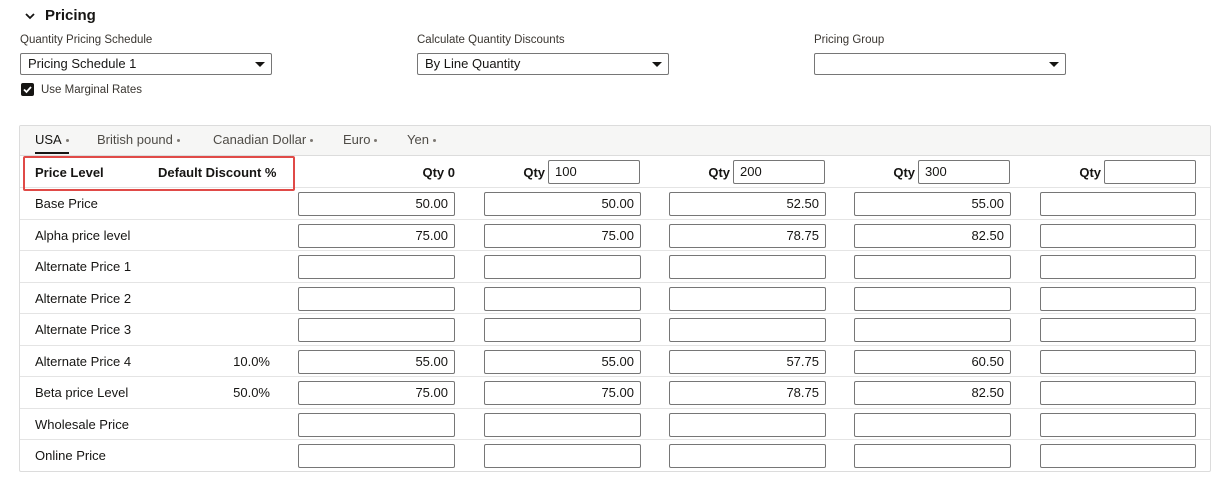 The height and width of the screenshot is (482, 1223). I want to click on price-level-label: Base Price, so click(66, 203).